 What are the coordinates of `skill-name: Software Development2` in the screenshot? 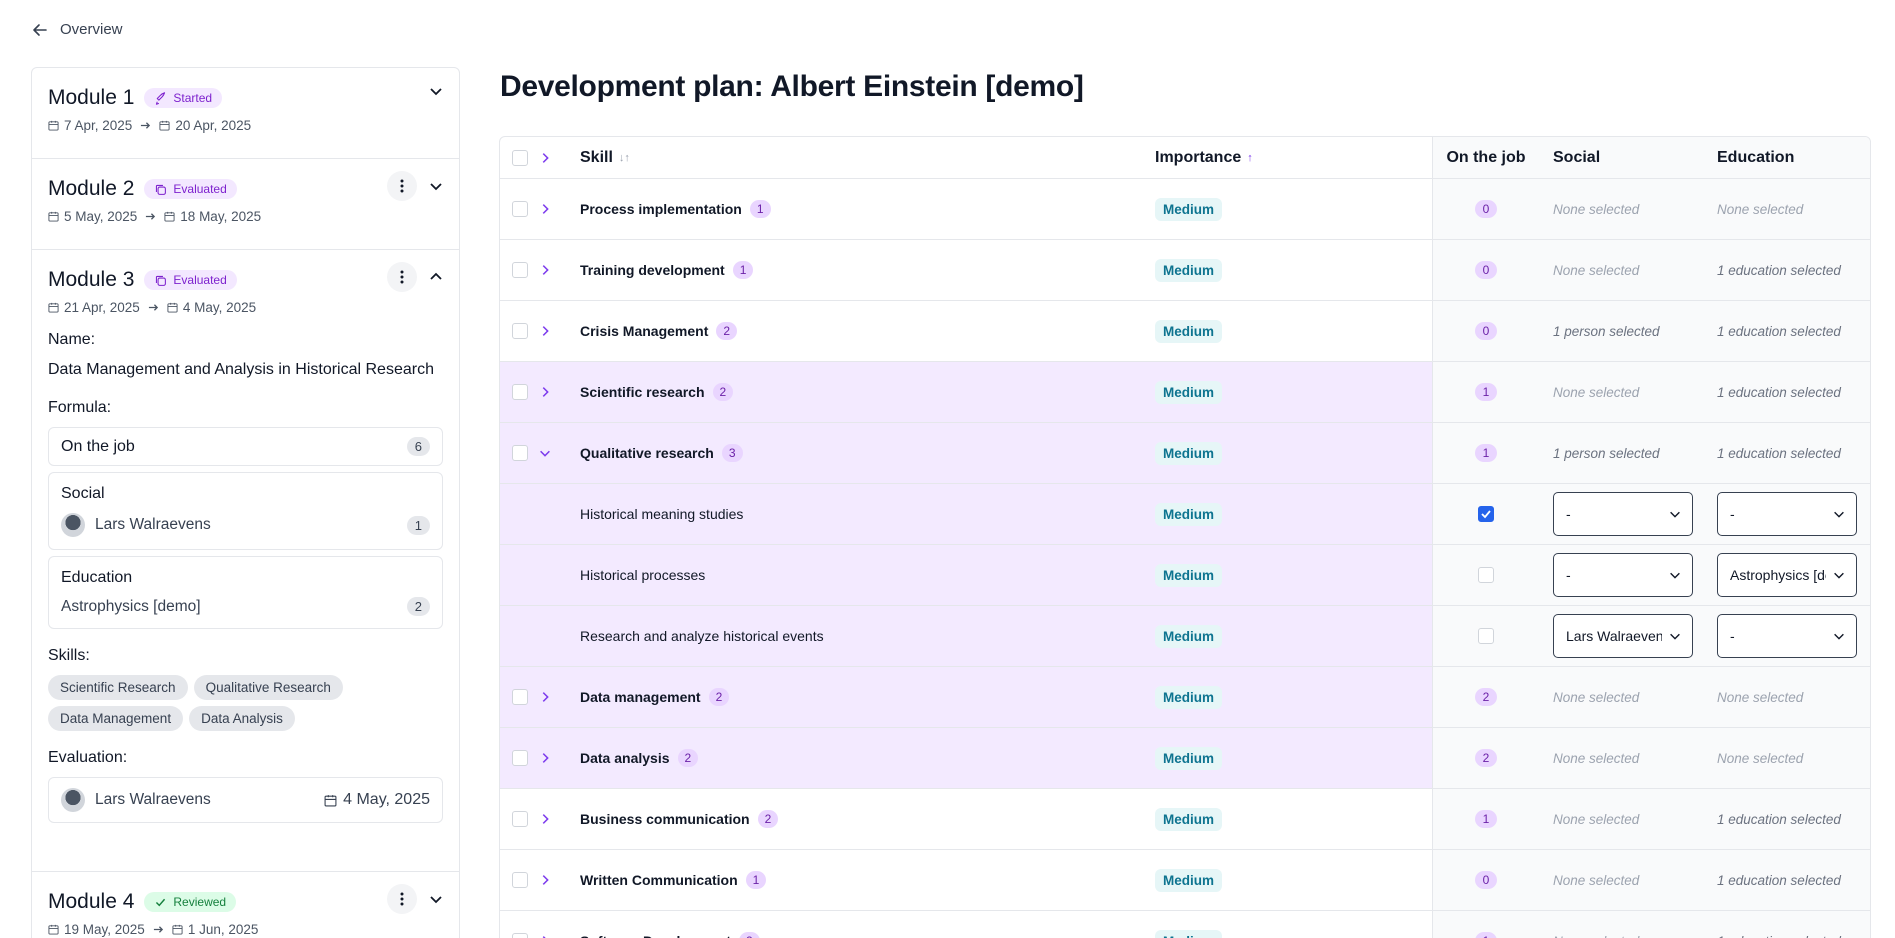 It's located at (670, 935).